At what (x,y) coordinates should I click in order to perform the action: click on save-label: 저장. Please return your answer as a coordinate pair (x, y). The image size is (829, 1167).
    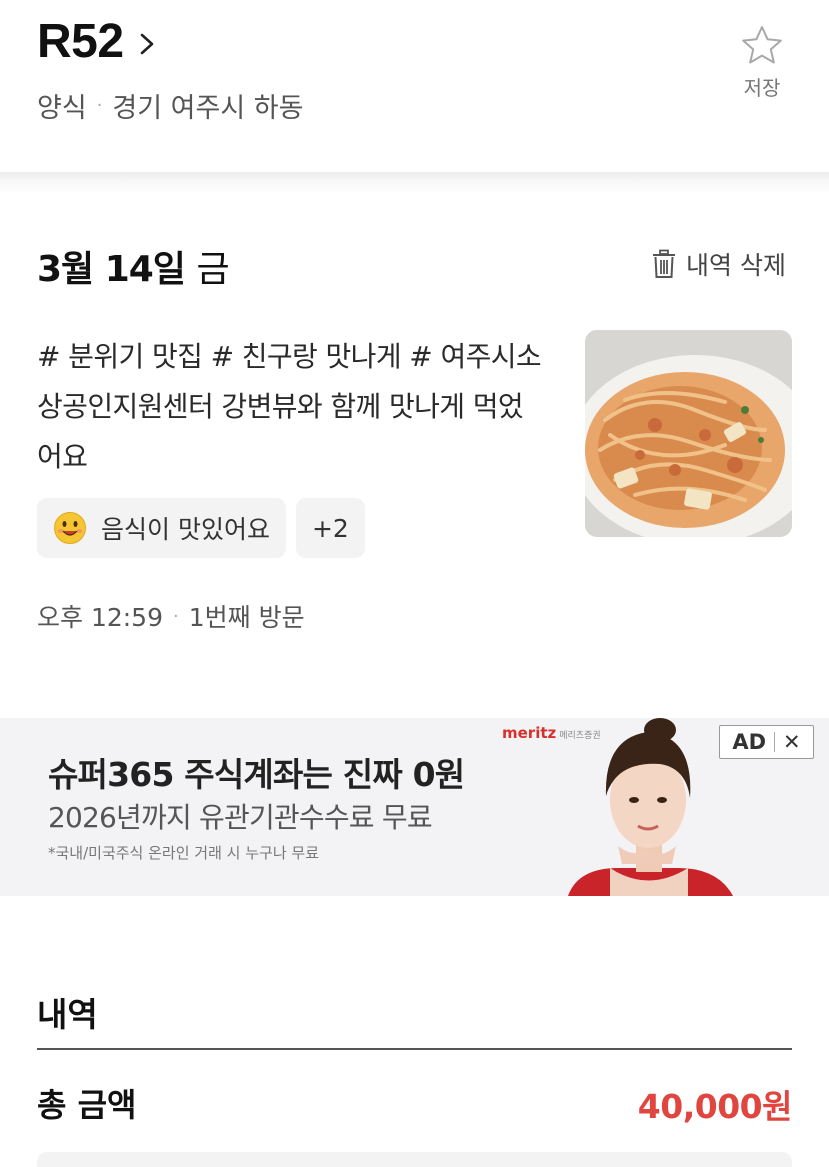
    Looking at the image, I should click on (762, 88).